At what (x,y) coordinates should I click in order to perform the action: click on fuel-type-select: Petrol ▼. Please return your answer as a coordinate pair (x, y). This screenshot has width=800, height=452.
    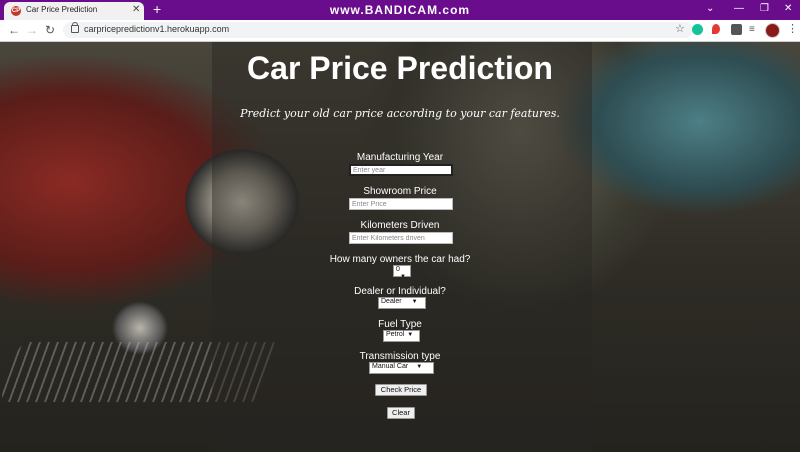
    Looking at the image, I should click on (401, 336).